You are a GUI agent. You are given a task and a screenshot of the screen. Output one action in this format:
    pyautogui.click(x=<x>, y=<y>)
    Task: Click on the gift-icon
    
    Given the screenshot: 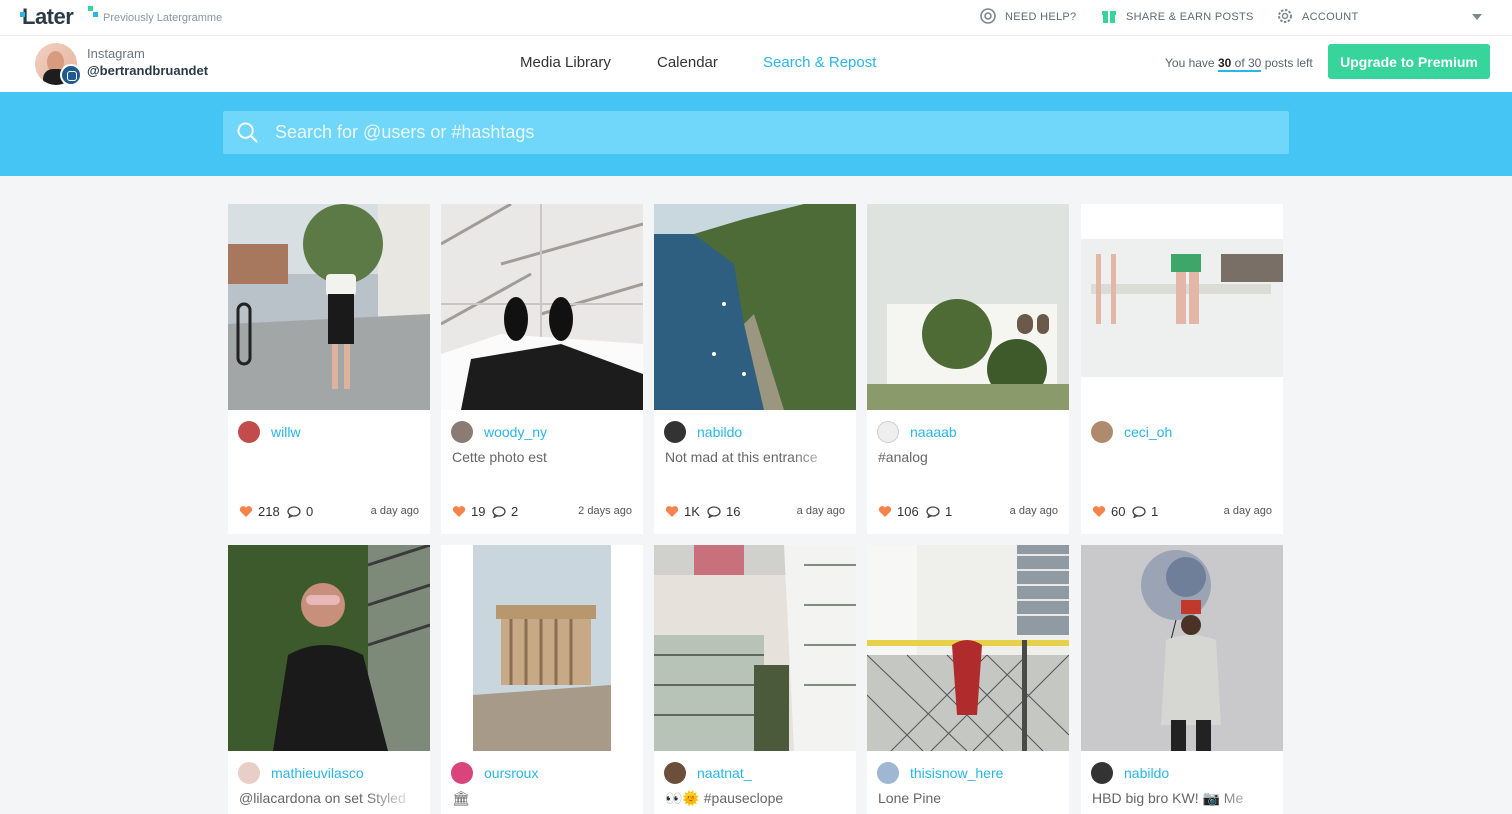 What is the action you would take?
    pyautogui.click(x=1109, y=17)
    